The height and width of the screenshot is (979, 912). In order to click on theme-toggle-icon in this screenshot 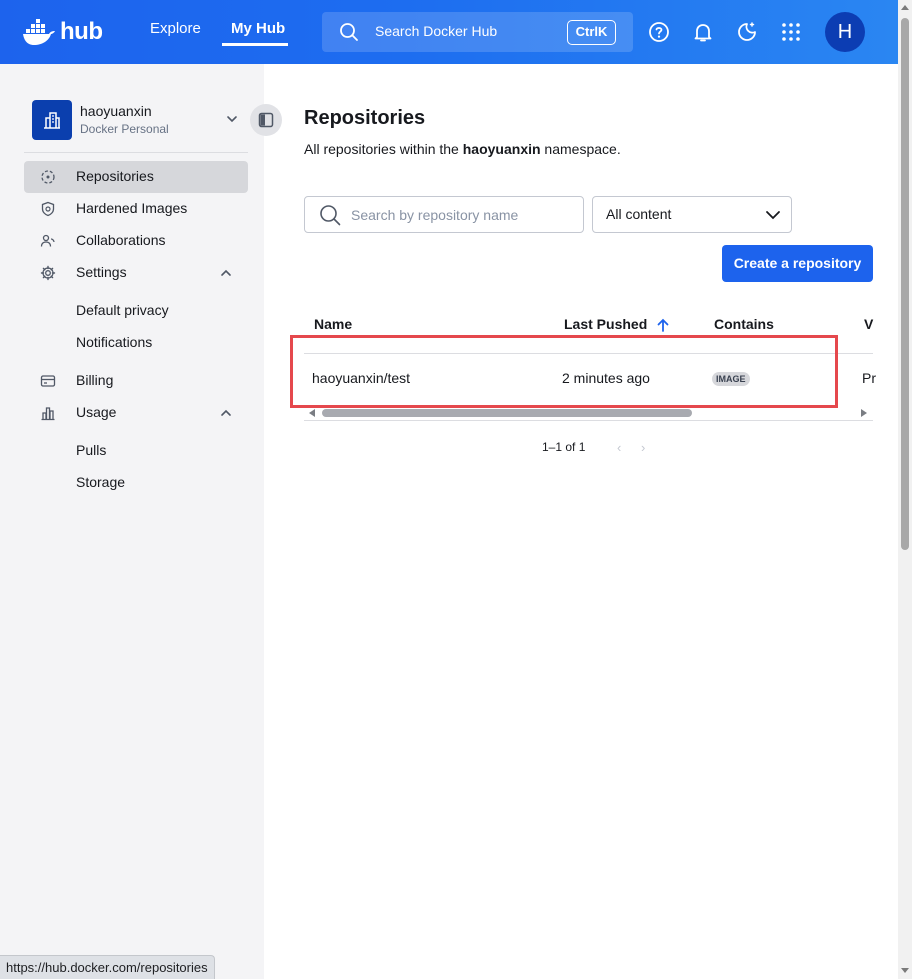, I will do `click(747, 32)`.